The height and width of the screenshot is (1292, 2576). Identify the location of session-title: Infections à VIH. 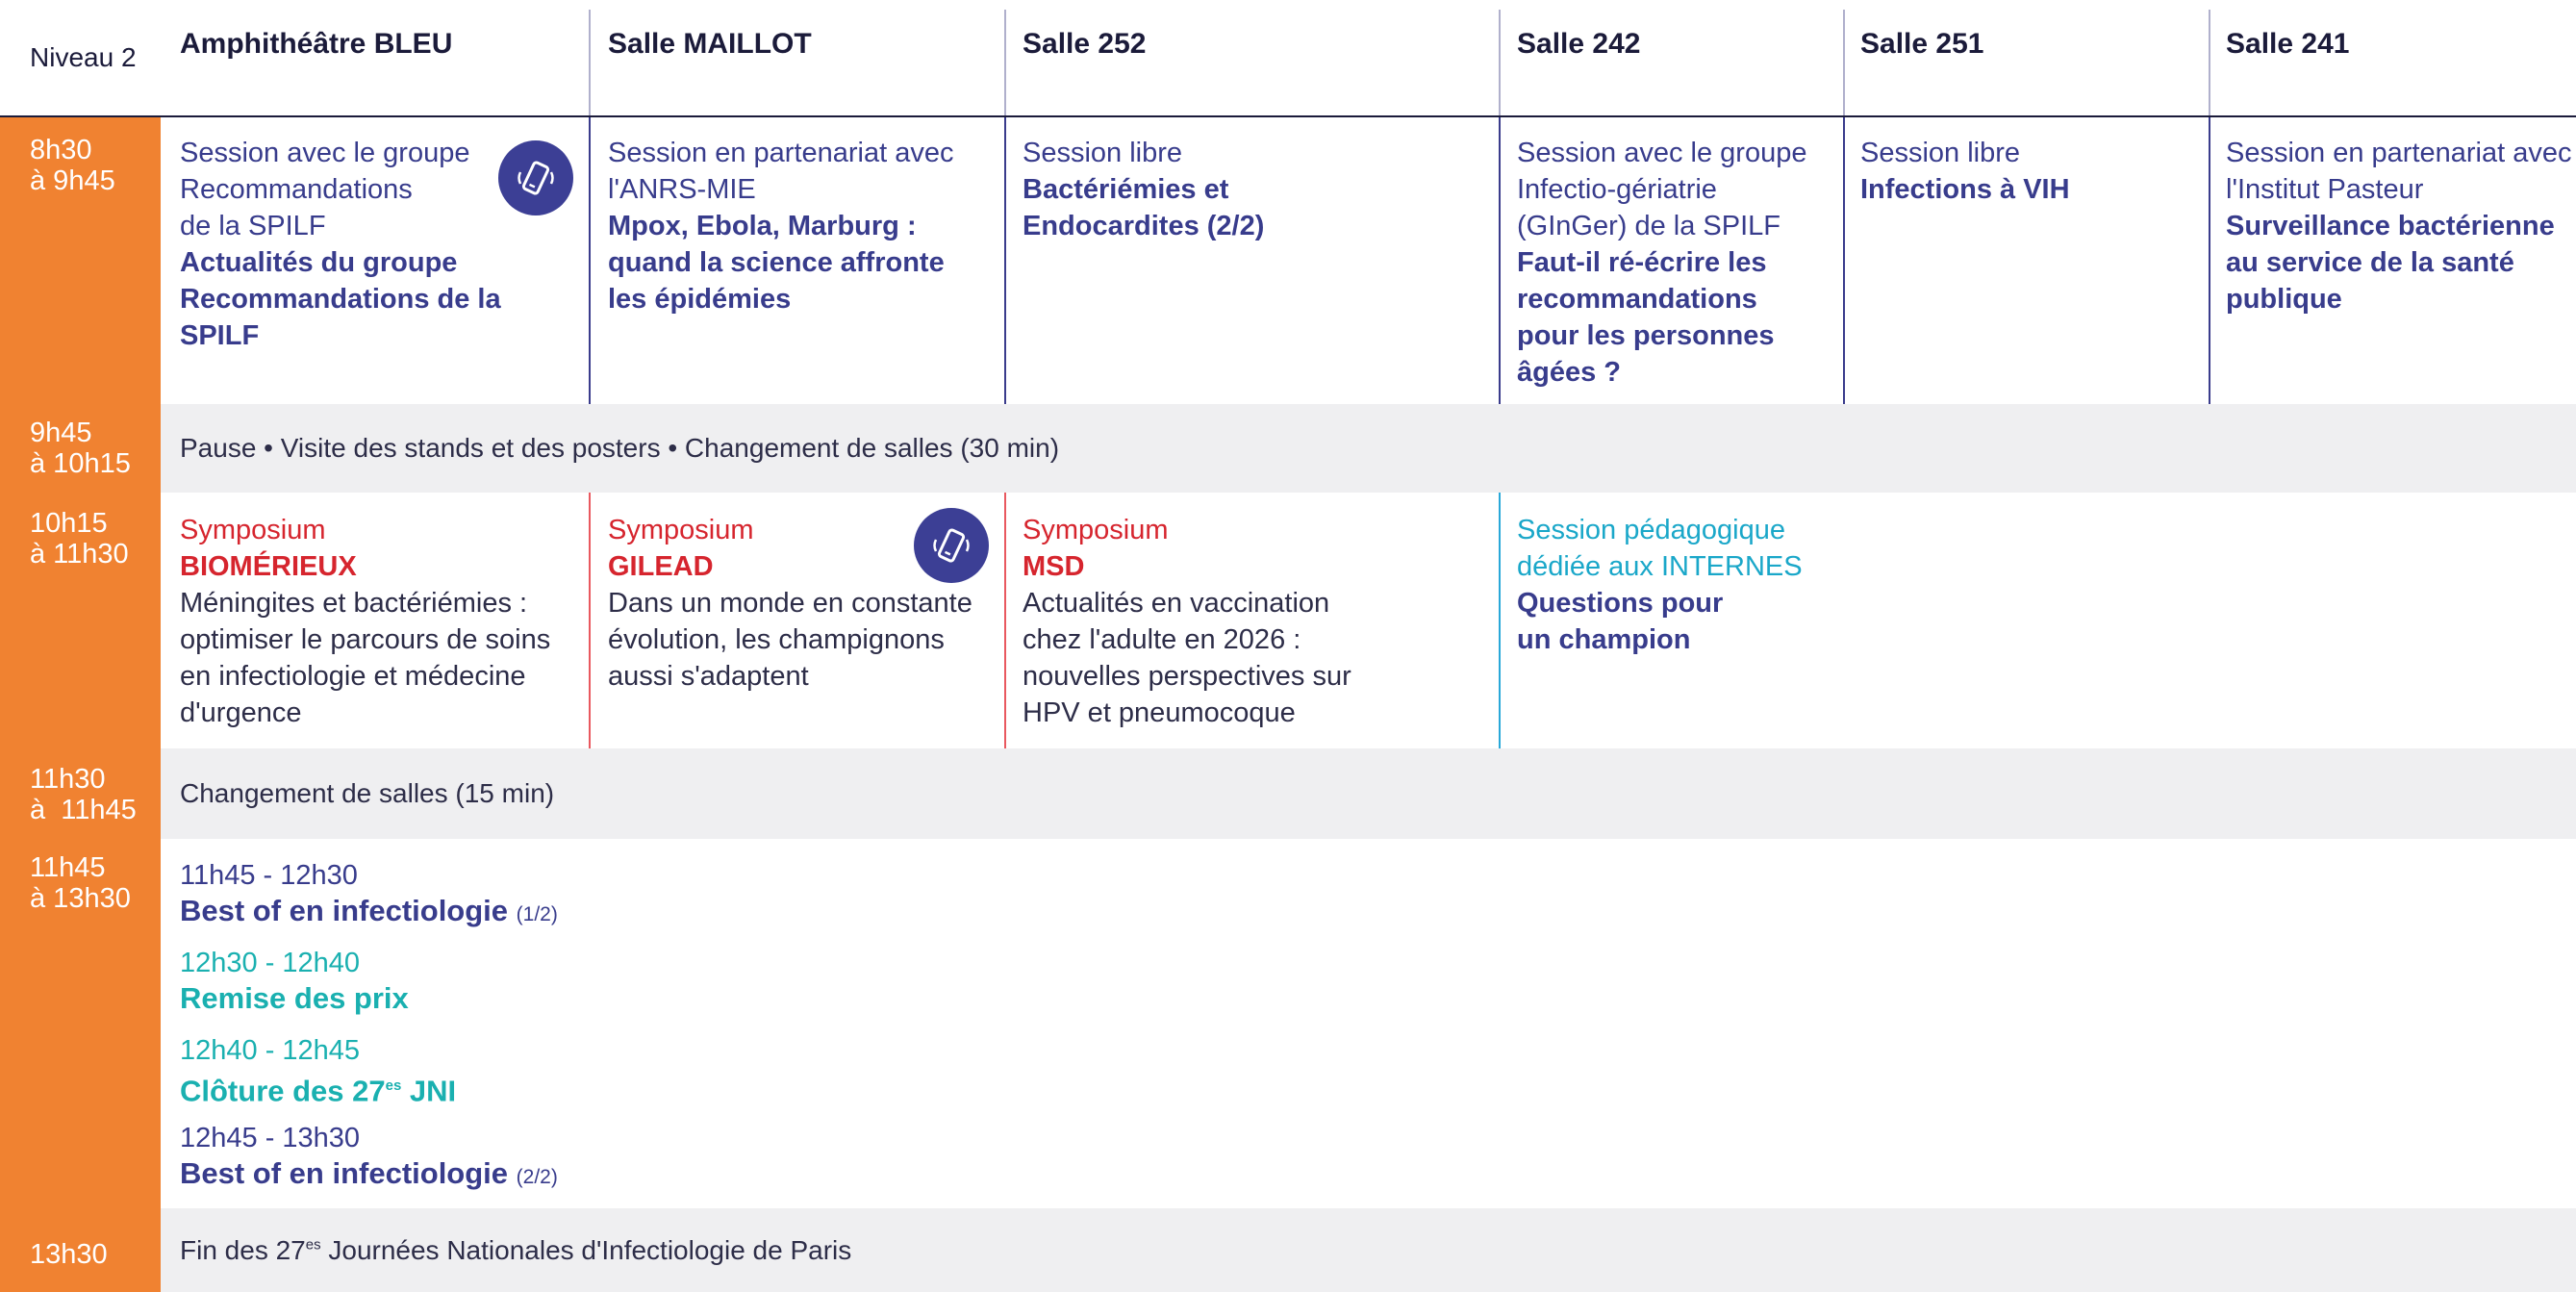
(1965, 189).